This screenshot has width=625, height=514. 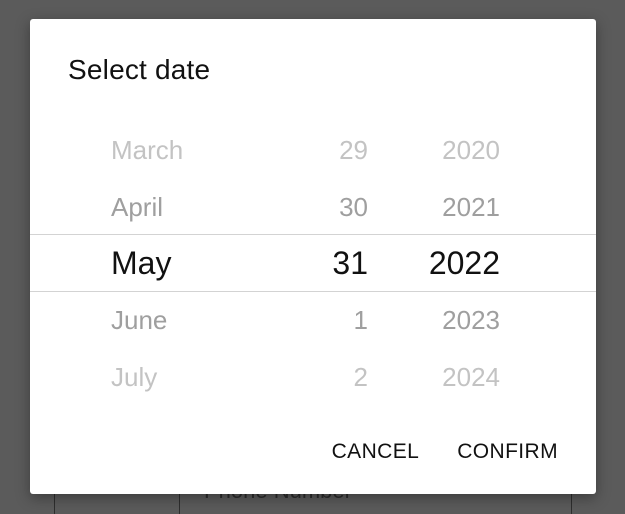 What do you see at coordinates (147, 150) in the screenshot?
I see `month-option: March` at bounding box center [147, 150].